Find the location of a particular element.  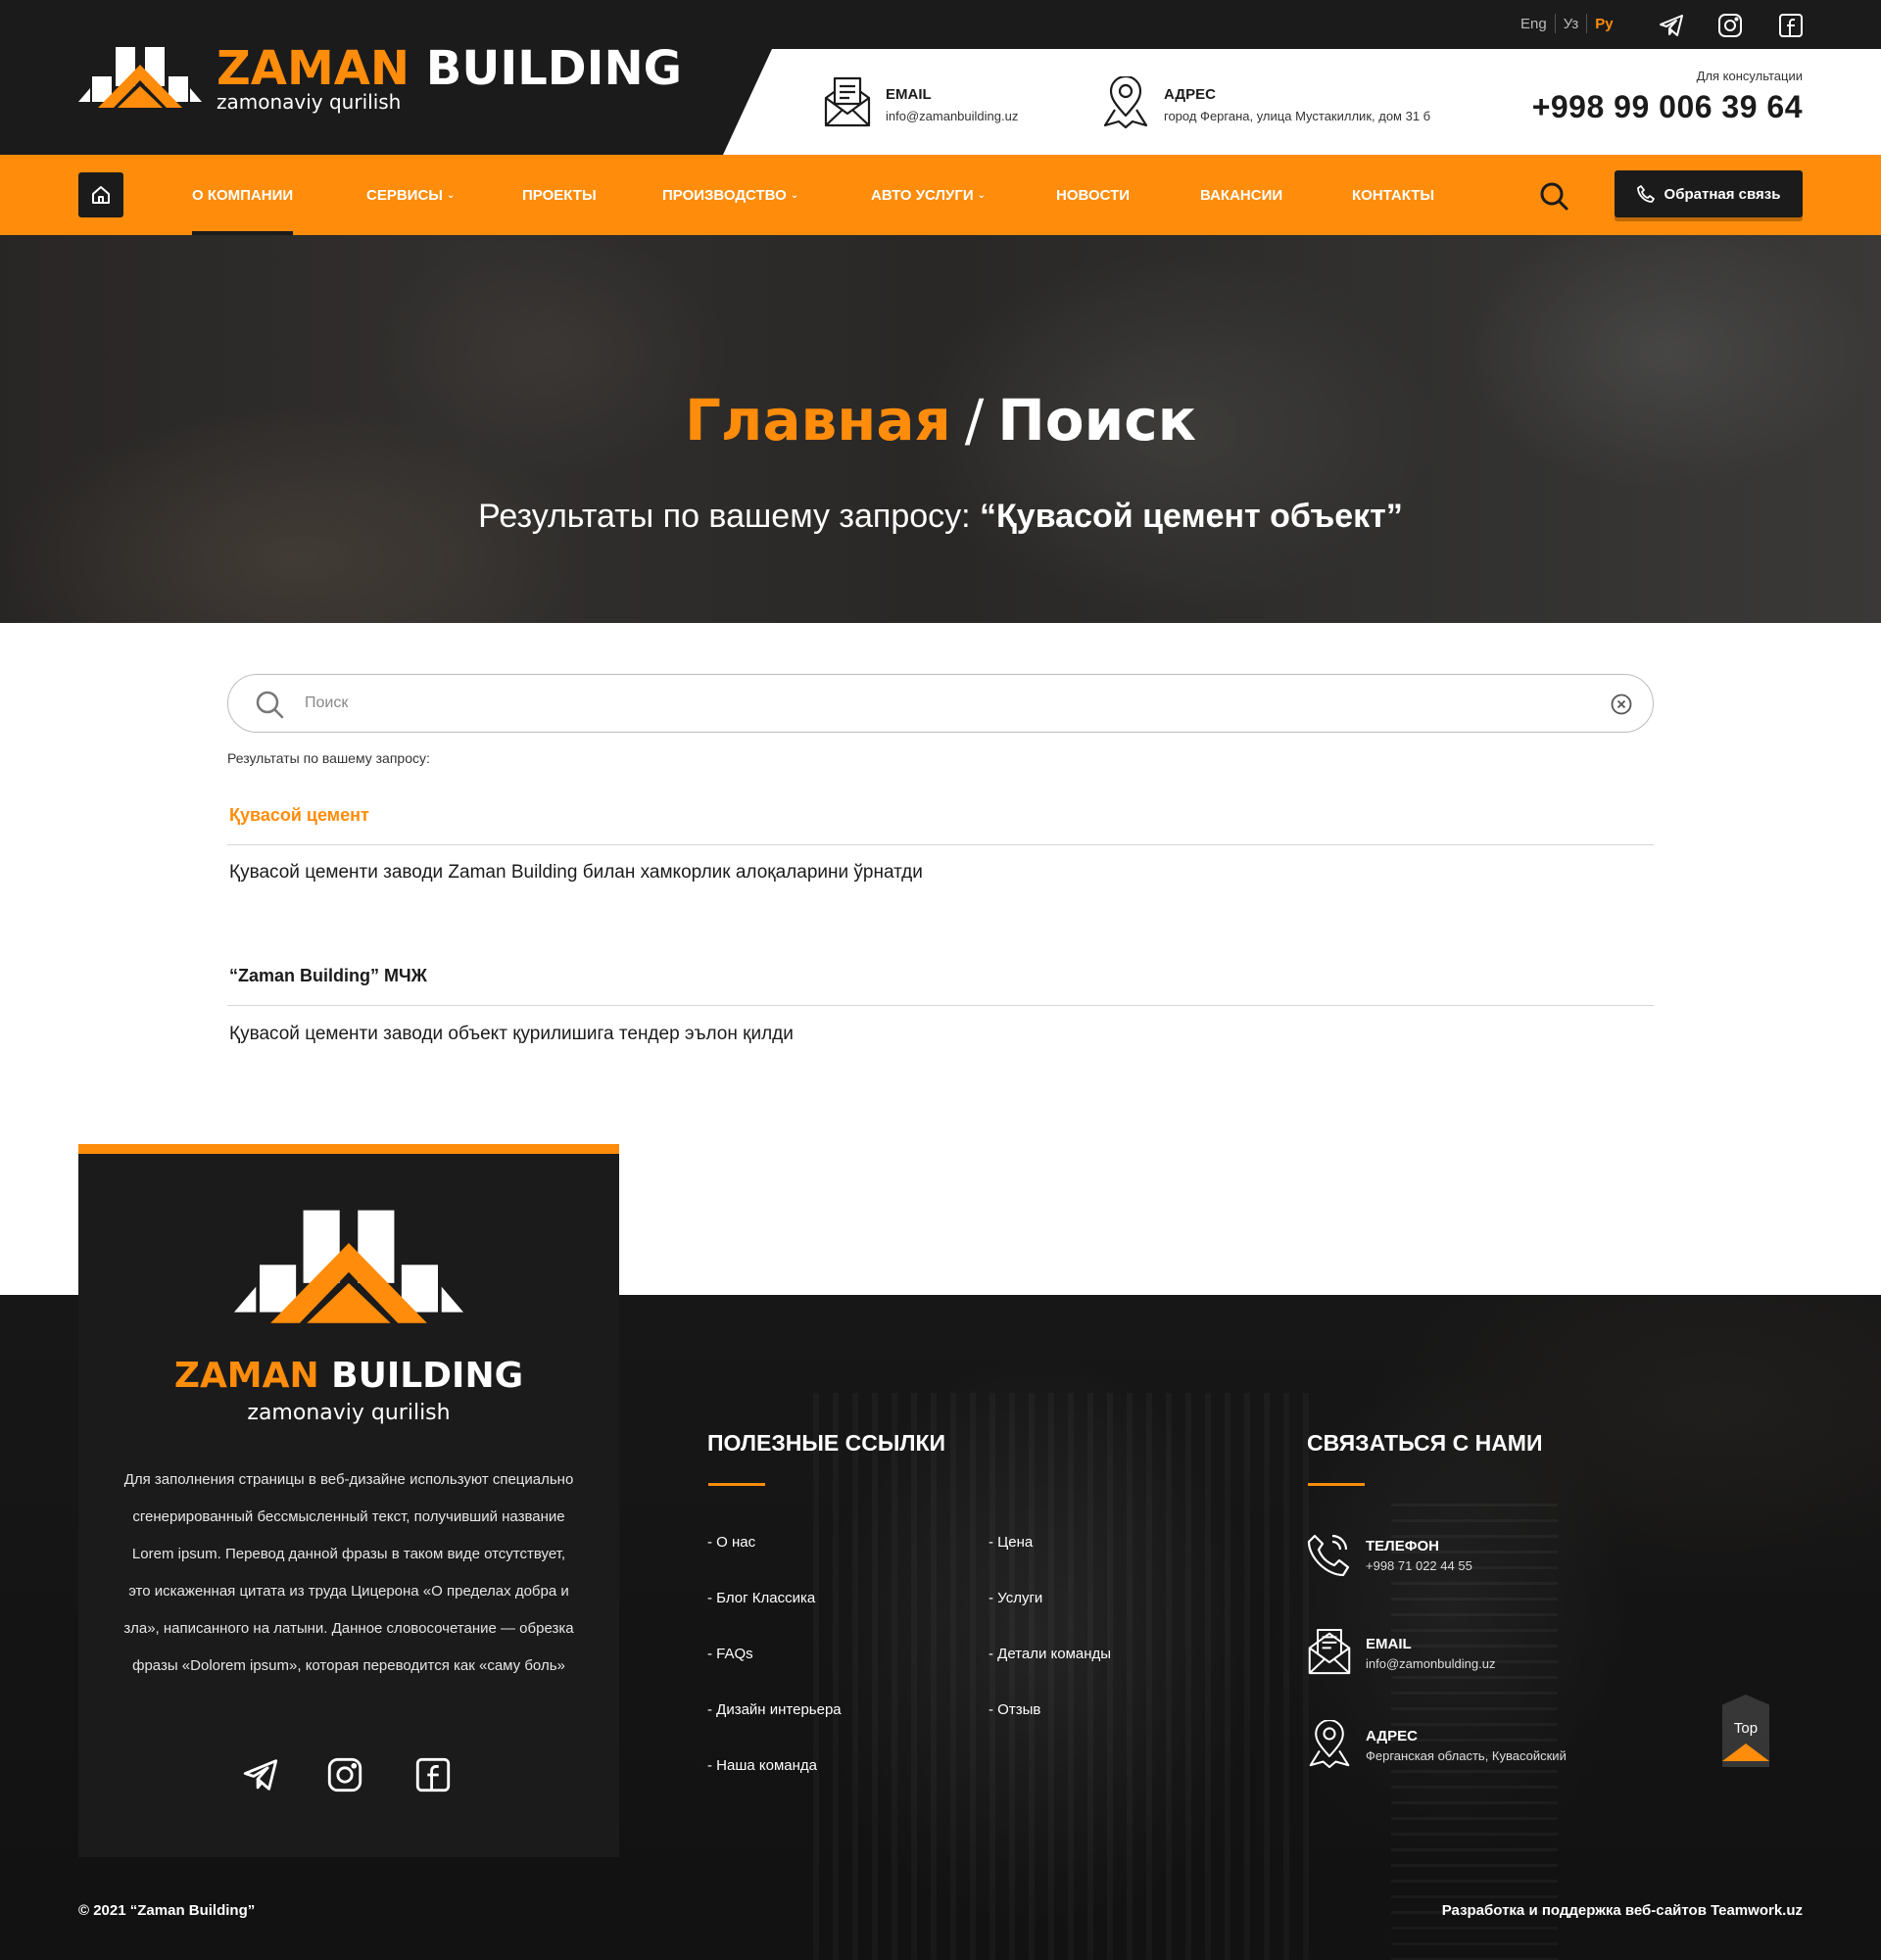

footer-logo-tagline: zamonaviy qurilish is located at coordinates (349, 1413).